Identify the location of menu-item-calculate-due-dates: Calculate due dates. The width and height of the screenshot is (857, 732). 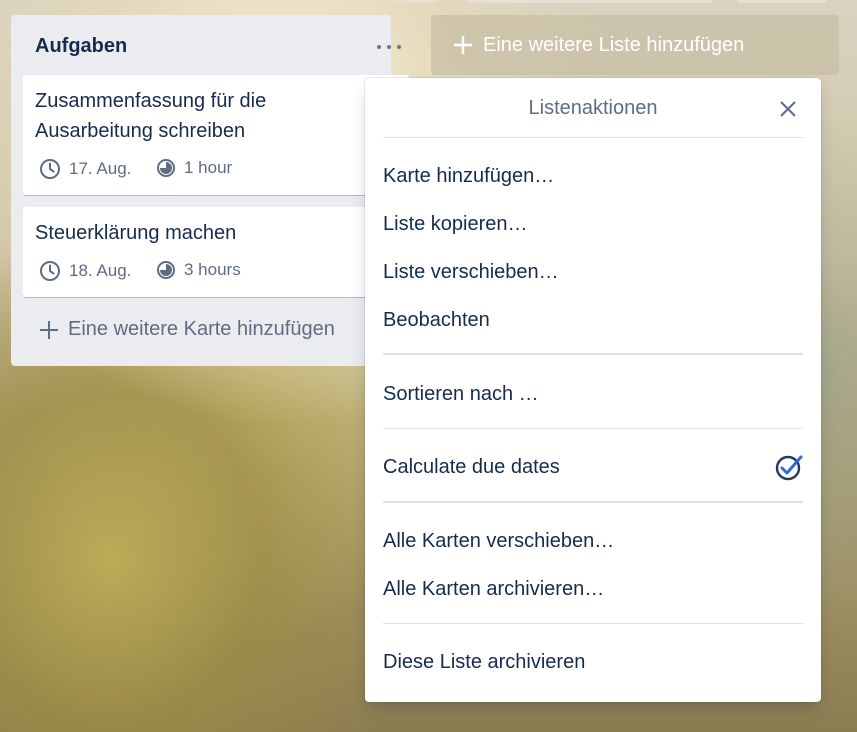
(593, 467).